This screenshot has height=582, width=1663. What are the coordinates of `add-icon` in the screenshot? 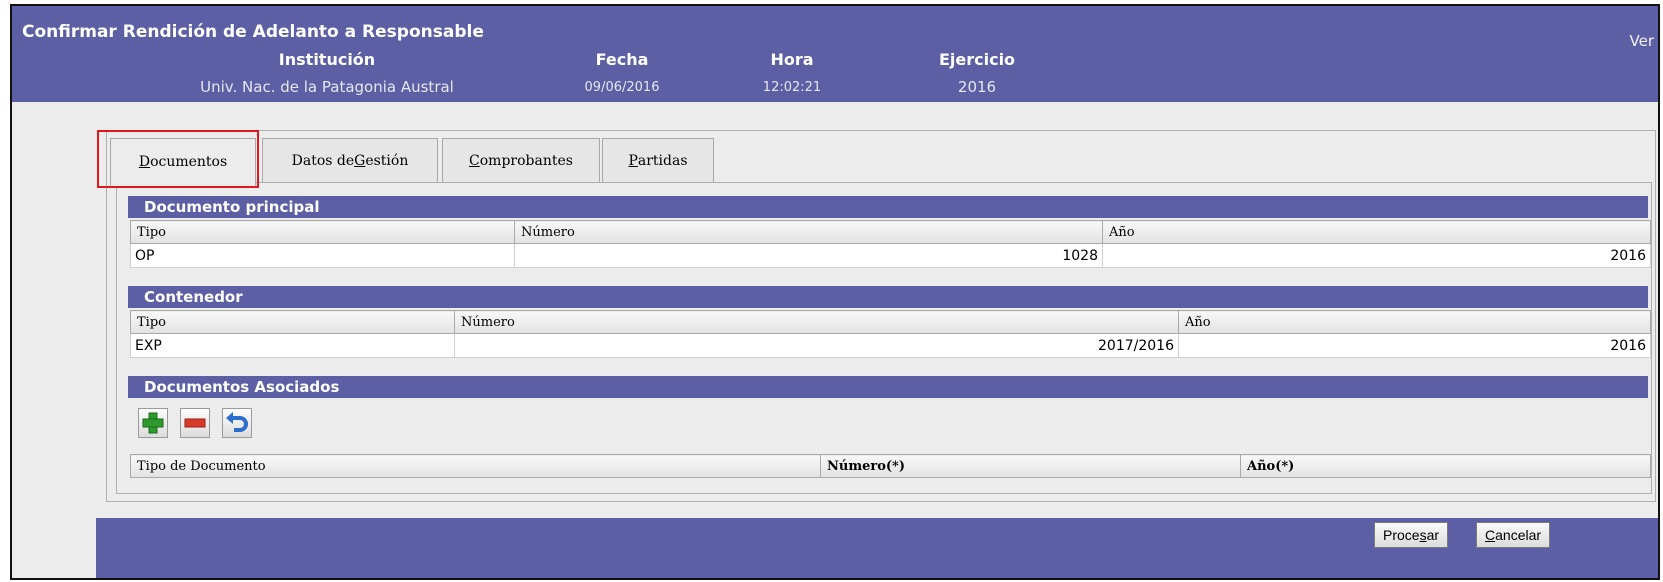 It's located at (153, 423).